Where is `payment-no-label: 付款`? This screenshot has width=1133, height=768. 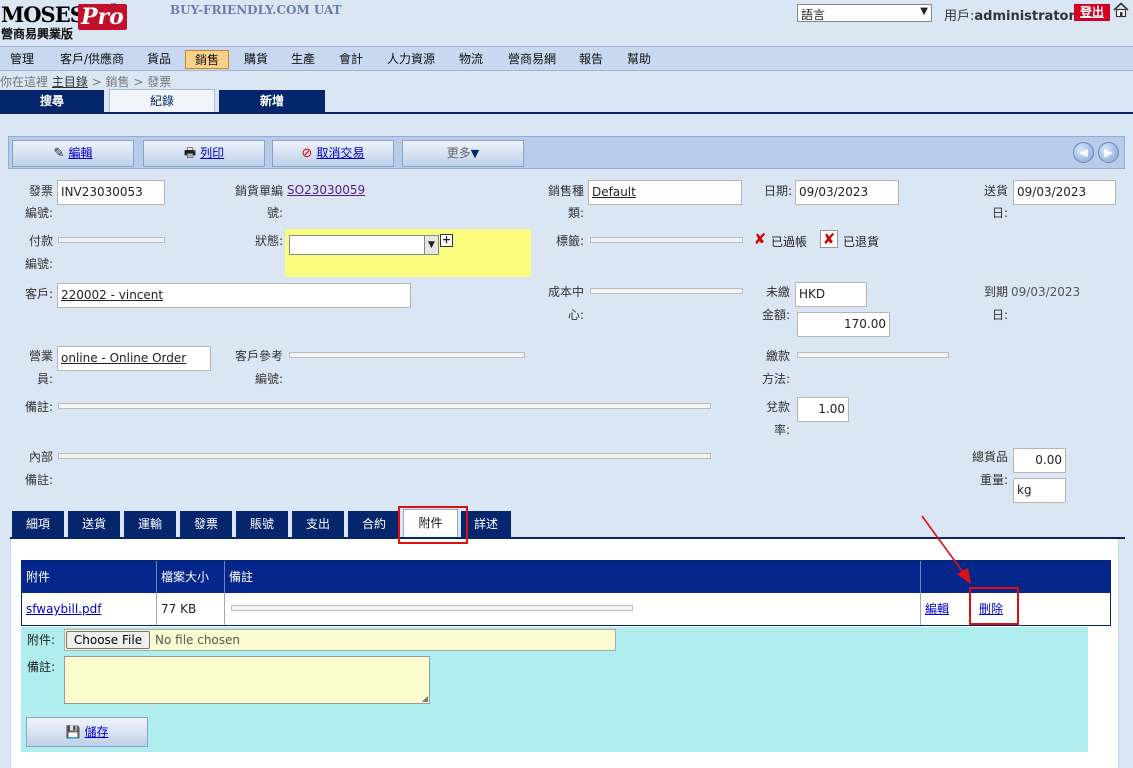
payment-no-label: 付款 is located at coordinates (40, 241).